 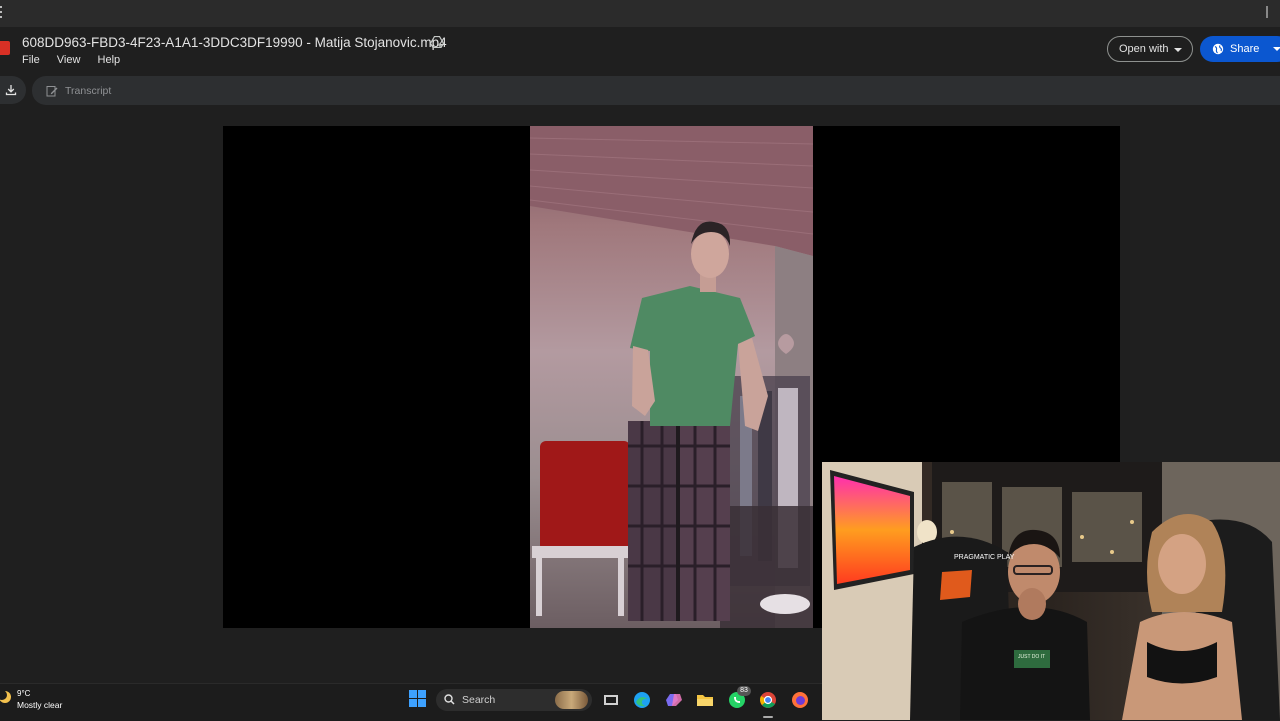 What do you see at coordinates (417, 698) in the screenshot?
I see `windows-start-icon` at bounding box center [417, 698].